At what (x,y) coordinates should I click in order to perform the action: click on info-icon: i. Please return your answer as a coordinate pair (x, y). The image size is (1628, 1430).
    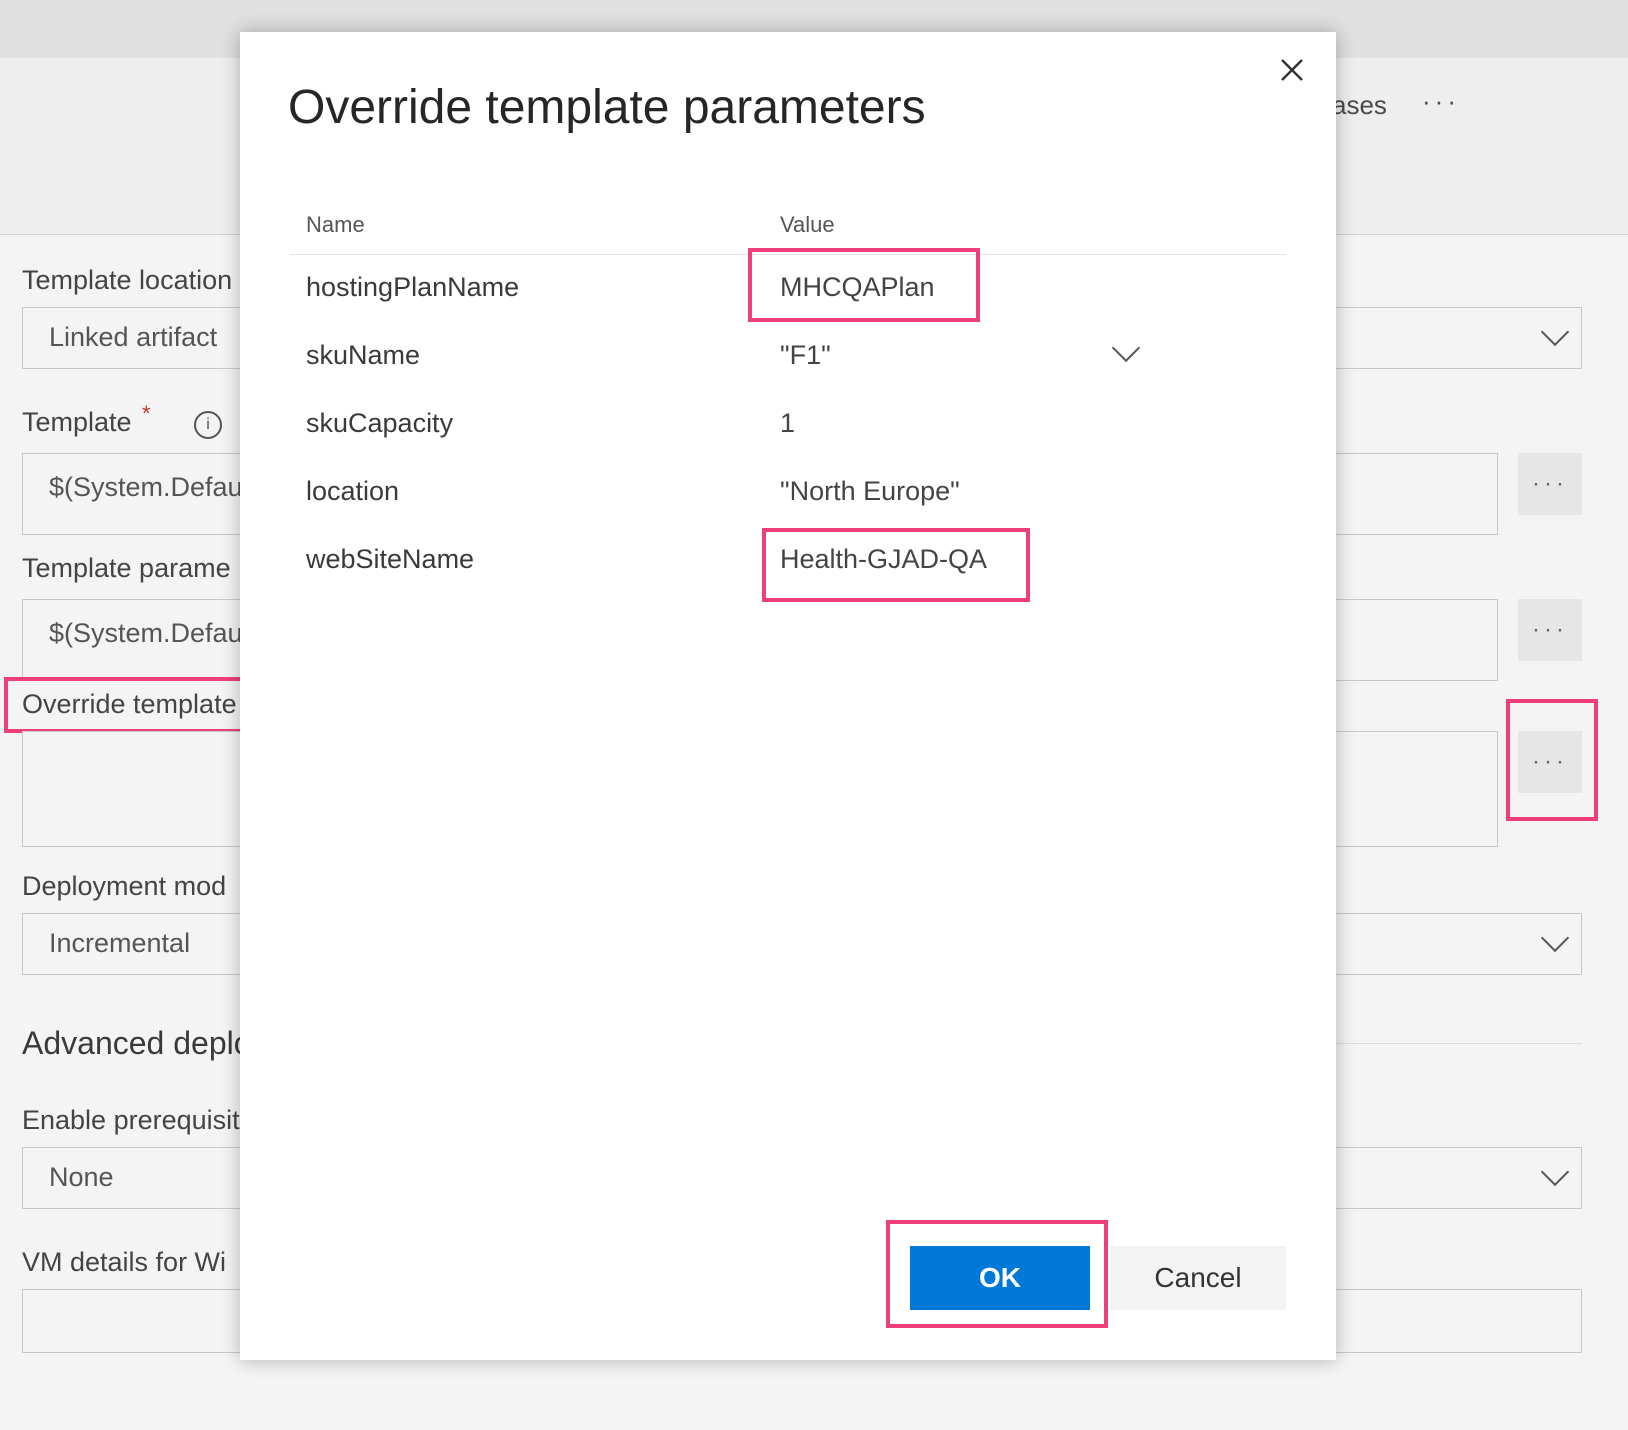
    Looking at the image, I should click on (208, 425).